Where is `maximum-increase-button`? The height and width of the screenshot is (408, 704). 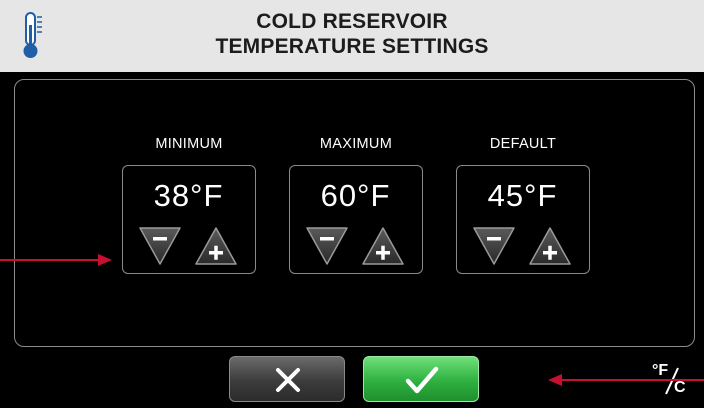 maximum-increase-button is located at coordinates (383, 246).